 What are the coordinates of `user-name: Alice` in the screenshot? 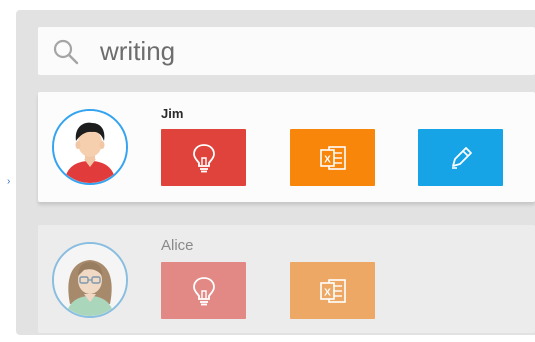 It's located at (177, 245).